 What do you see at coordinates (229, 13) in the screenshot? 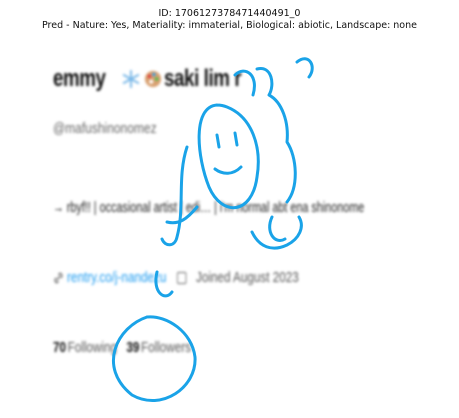
I see `caption-id: ID: 1706127378471440491_0` at bounding box center [229, 13].